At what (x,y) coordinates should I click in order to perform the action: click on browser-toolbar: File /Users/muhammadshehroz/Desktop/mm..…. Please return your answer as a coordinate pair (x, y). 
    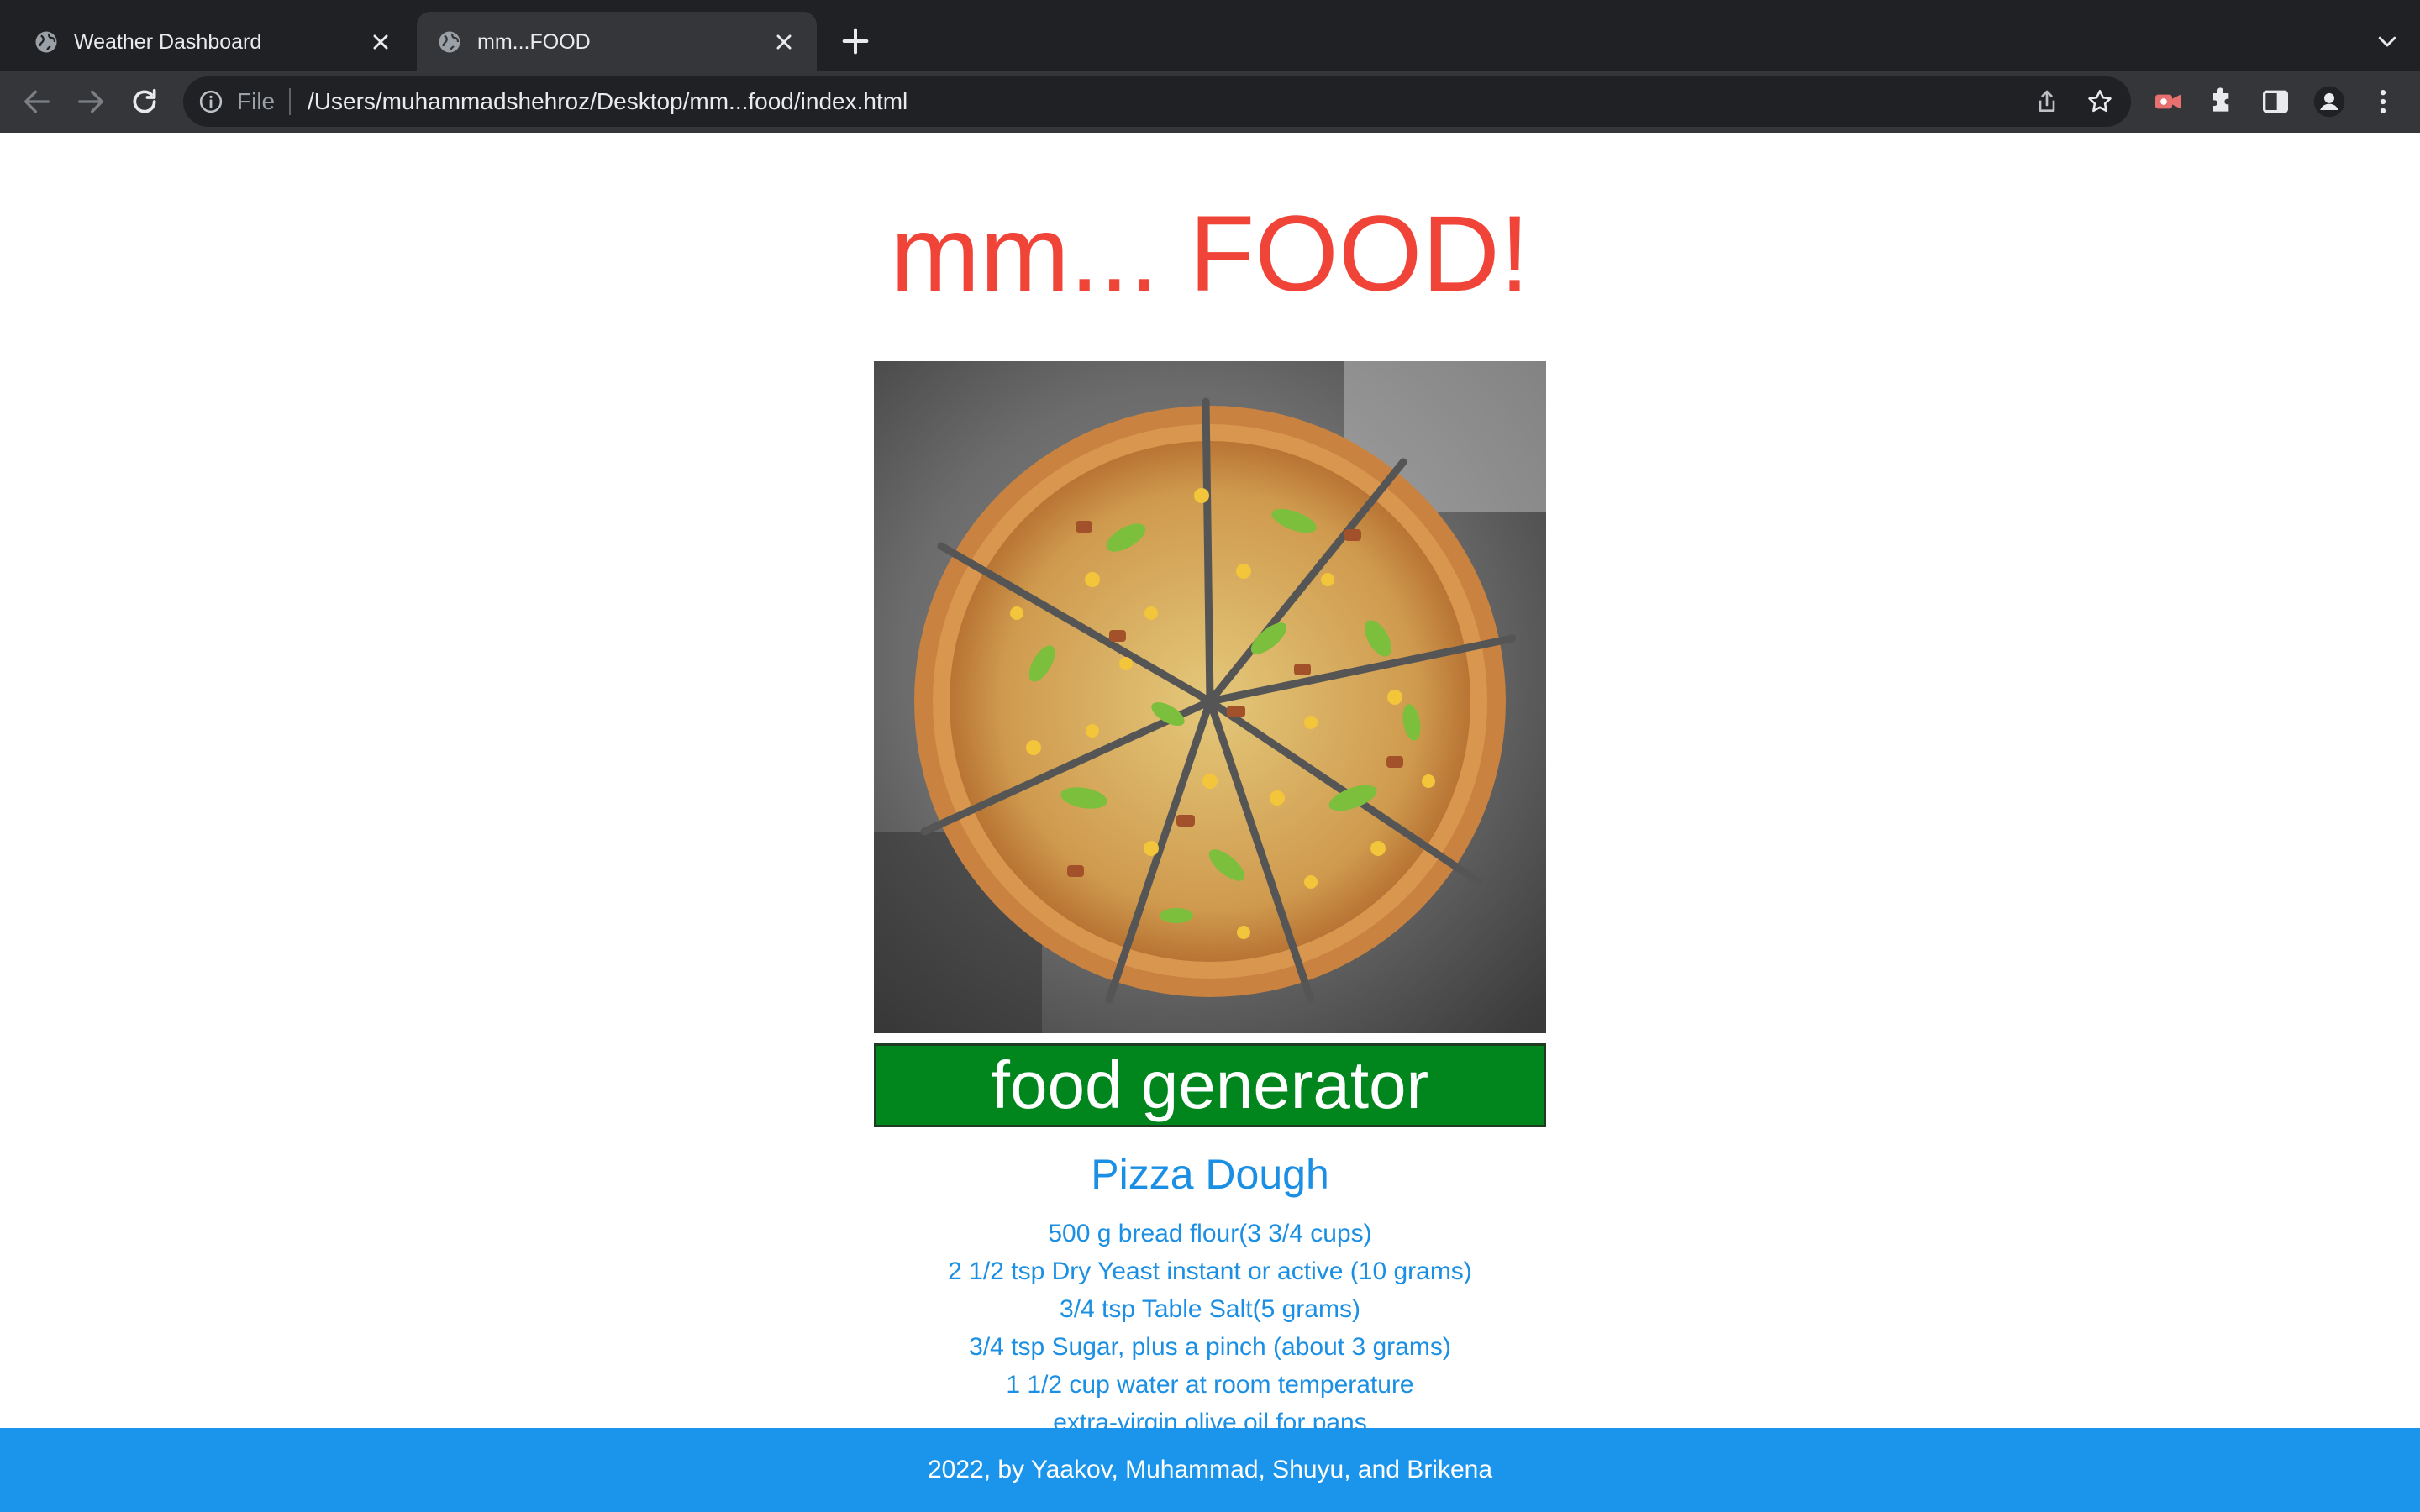
    Looking at the image, I should click on (1210, 102).